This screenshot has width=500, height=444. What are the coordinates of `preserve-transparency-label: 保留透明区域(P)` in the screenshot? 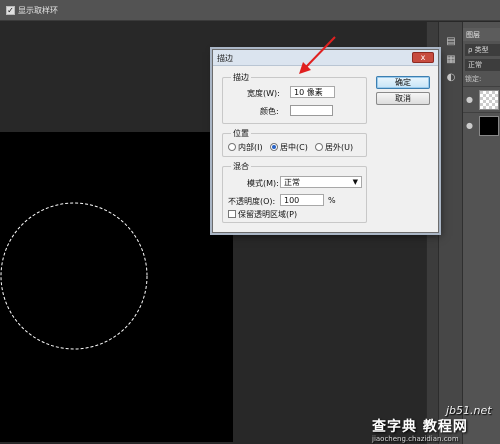 It's located at (268, 214).